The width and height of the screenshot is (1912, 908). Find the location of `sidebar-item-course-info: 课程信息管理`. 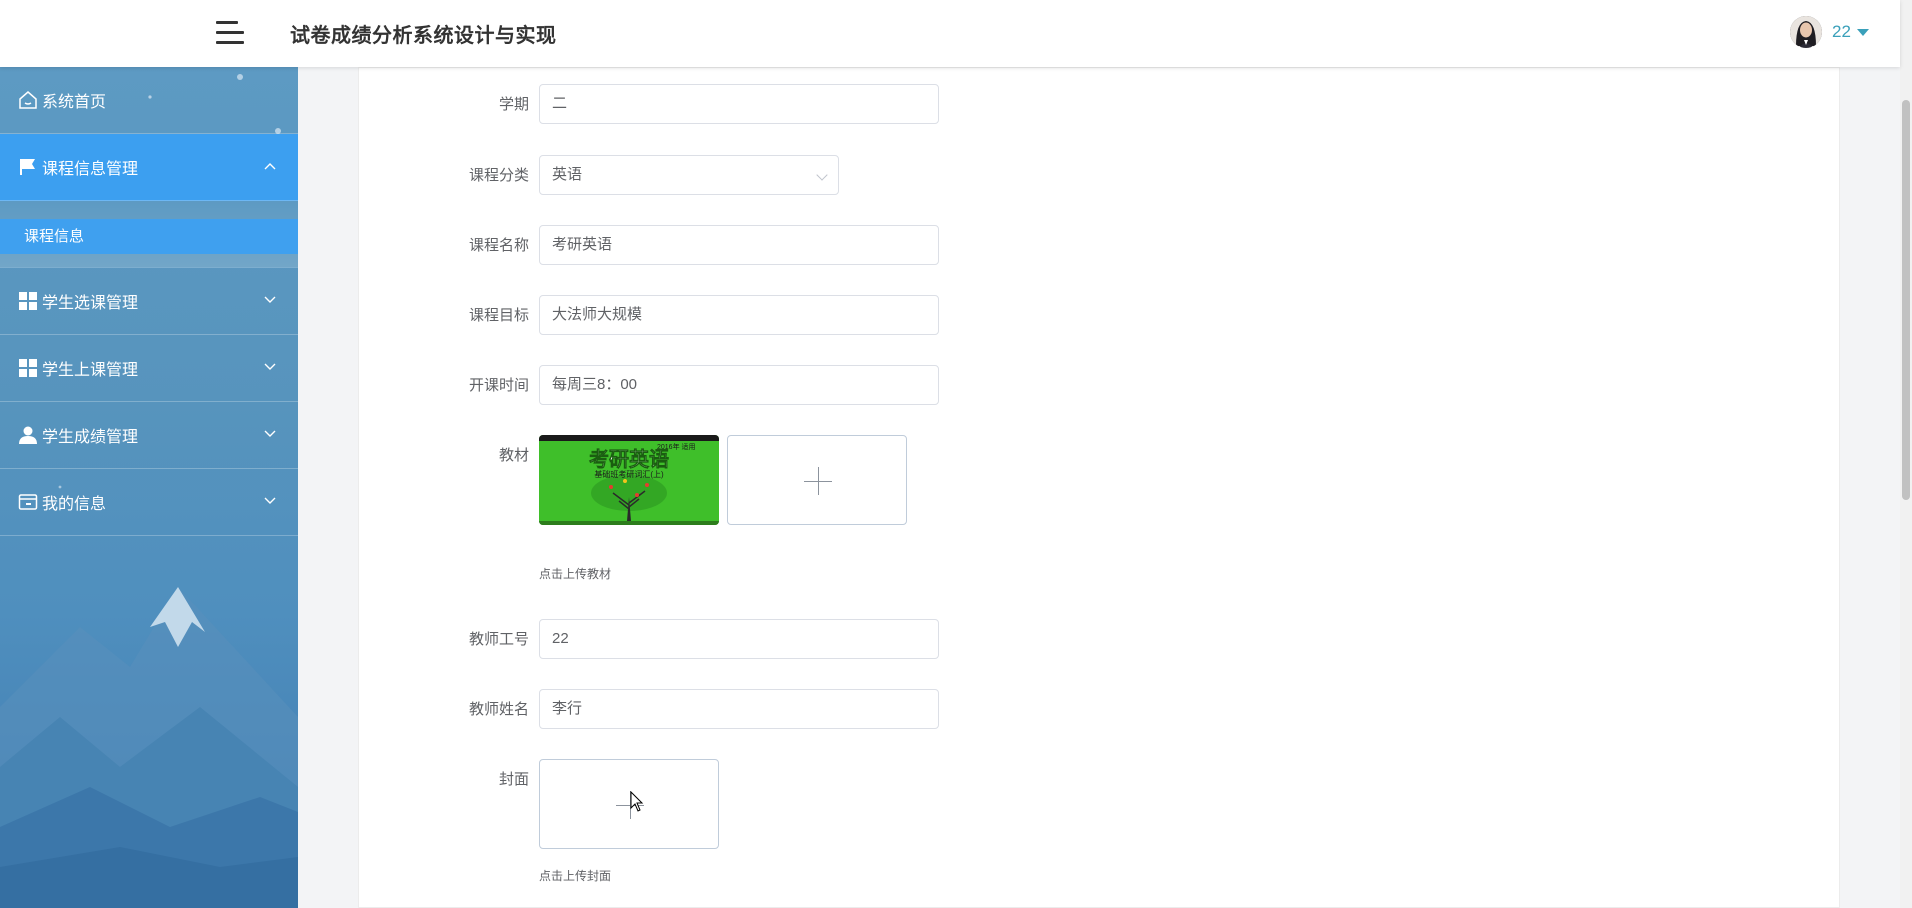

sidebar-item-course-info: 课程信息管理 is located at coordinates (149, 167).